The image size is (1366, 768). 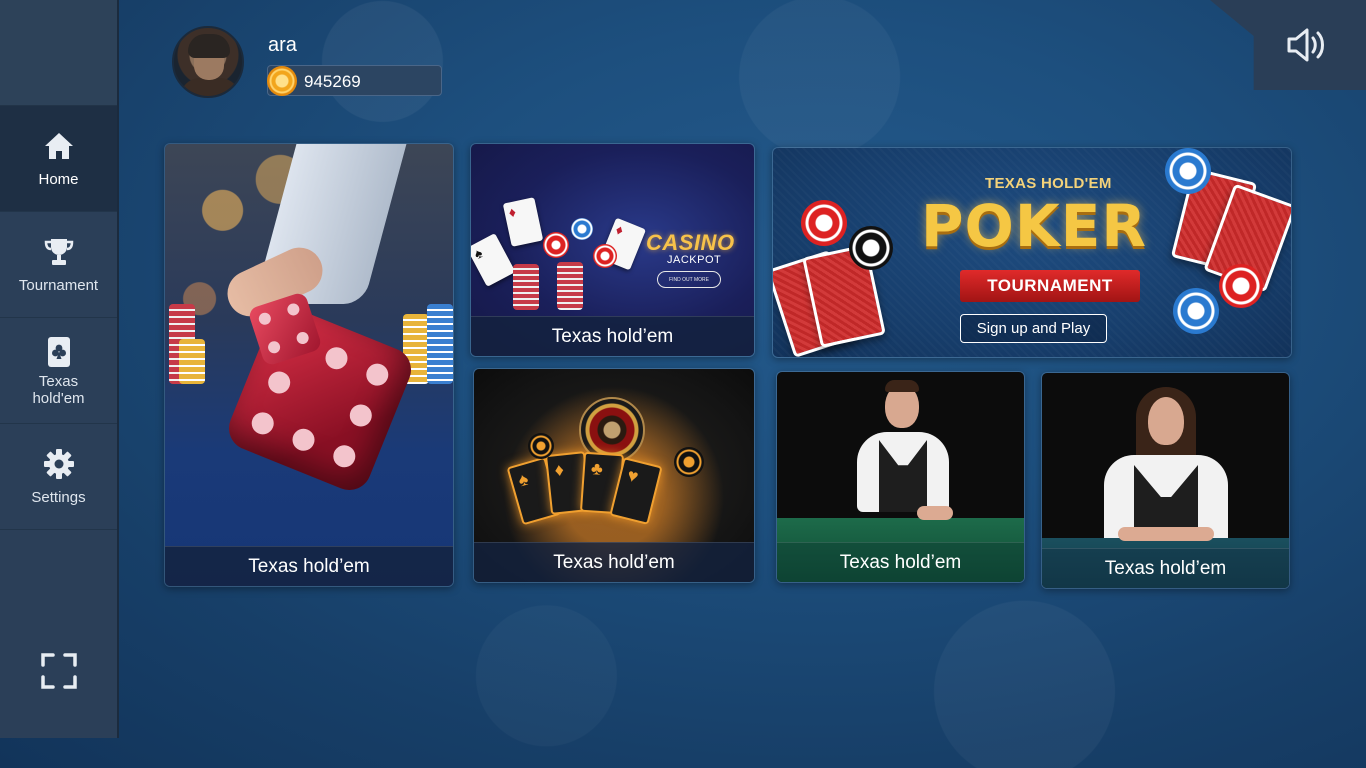 I want to click on avatar-hair, so click(x=209, y=46).